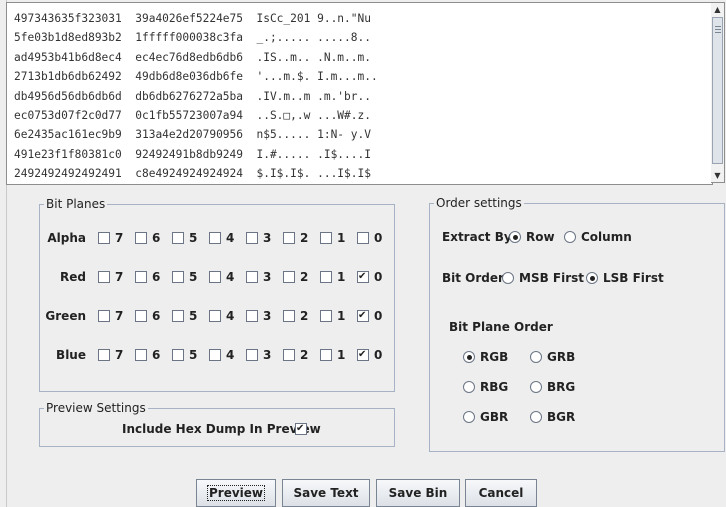 This screenshot has height=507, width=726. I want to click on cancel-button: Cancel, so click(501, 493).